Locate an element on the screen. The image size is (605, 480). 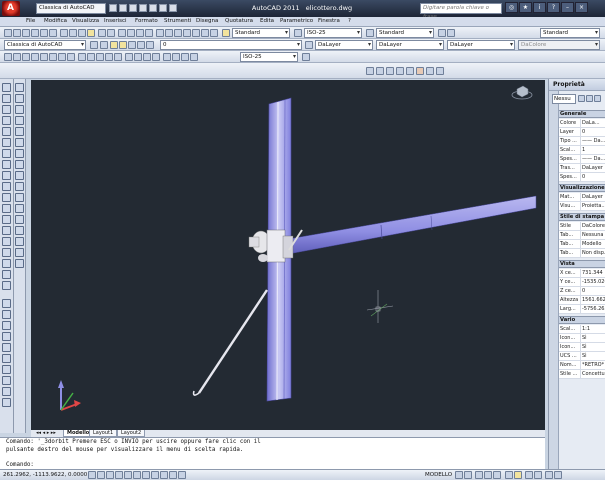
menu-strumenti: Strumenti is located at coordinates (177, 21).